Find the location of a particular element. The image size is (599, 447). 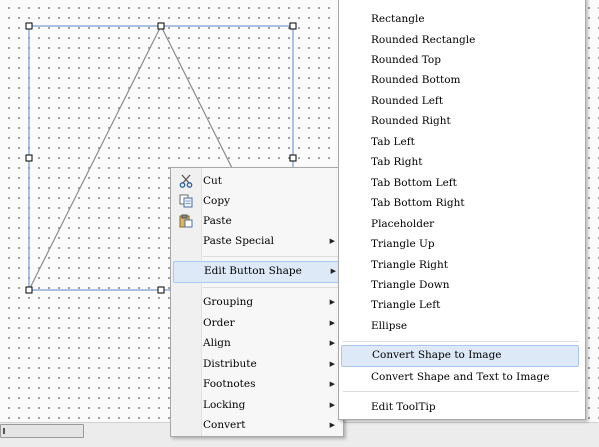

submenu-item-ellipse: Ellipse is located at coordinates (461, 326).